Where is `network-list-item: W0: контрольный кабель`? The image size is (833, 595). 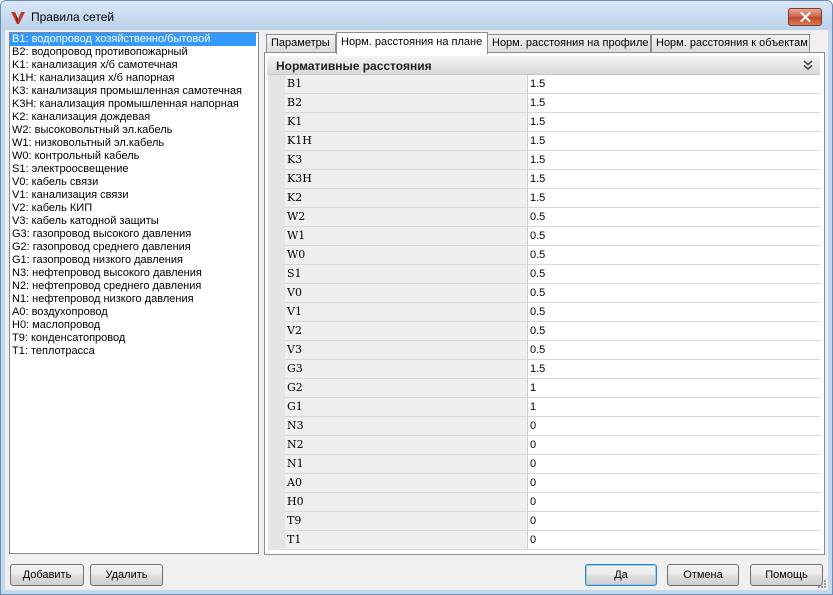
network-list-item: W0: контрольный кабель is located at coordinates (133, 156).